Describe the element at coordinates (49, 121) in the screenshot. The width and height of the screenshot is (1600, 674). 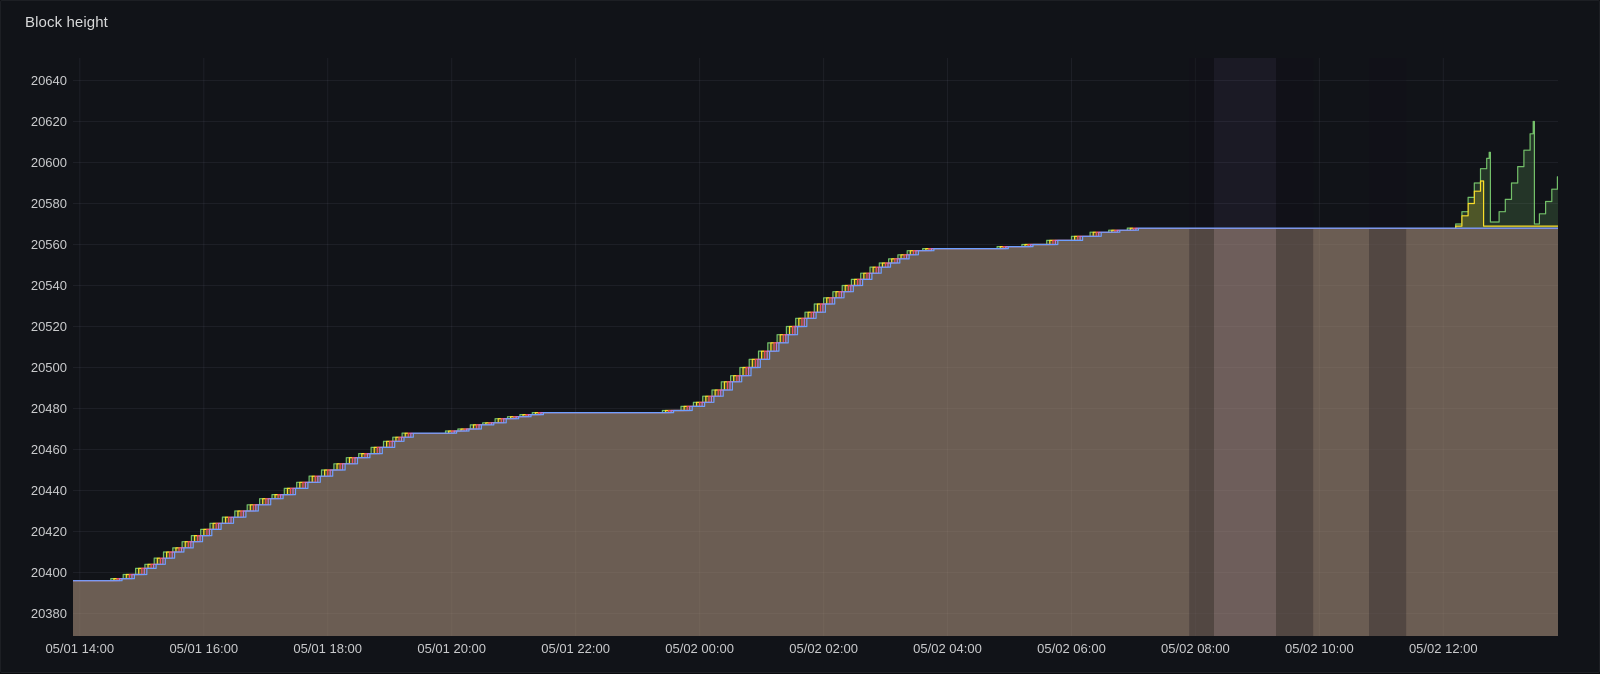
I see `y-tick-label: 20620` at that location.